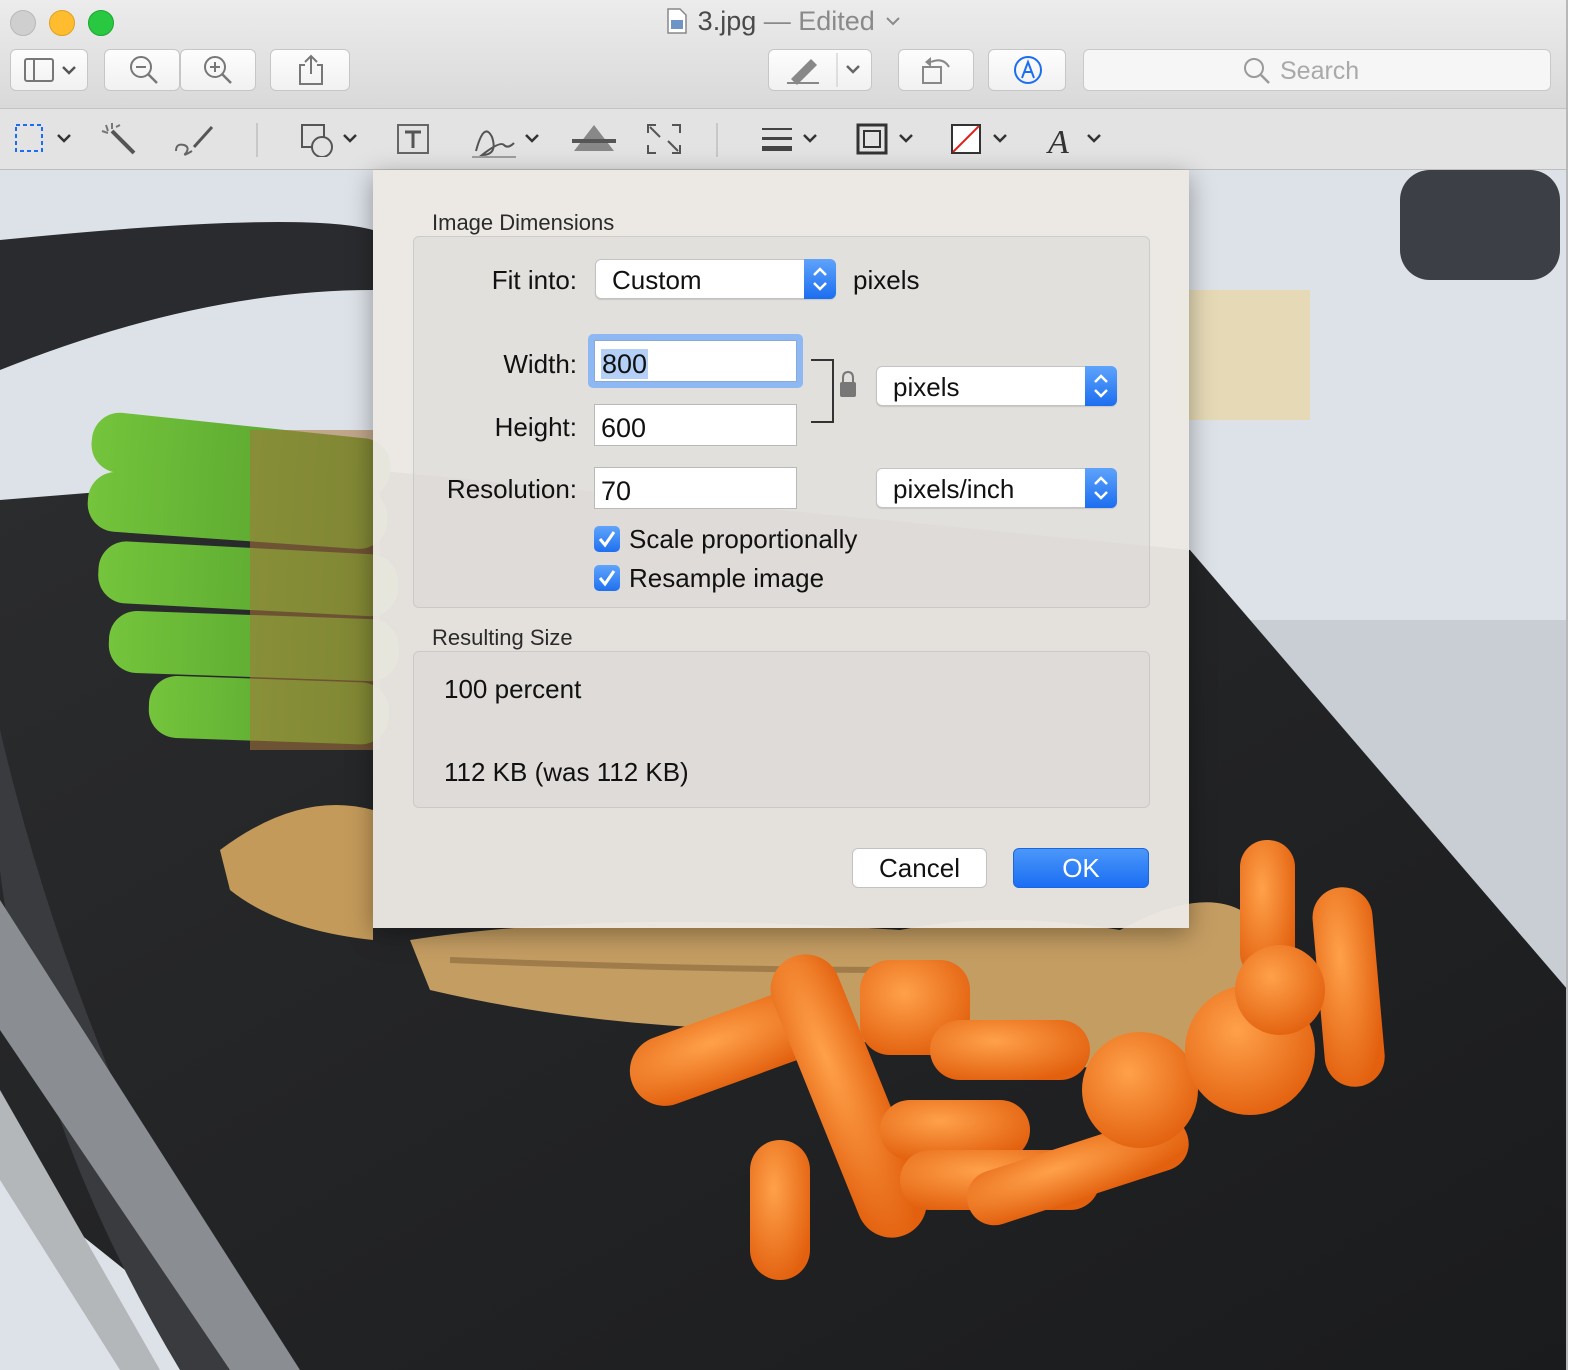 Image resolution: width=1596 pixels, height=1370 pixels. What do you see at coordinates (625, 364) in the screenshot?
I see `width-value: 800` at bounding box center [625, 364].